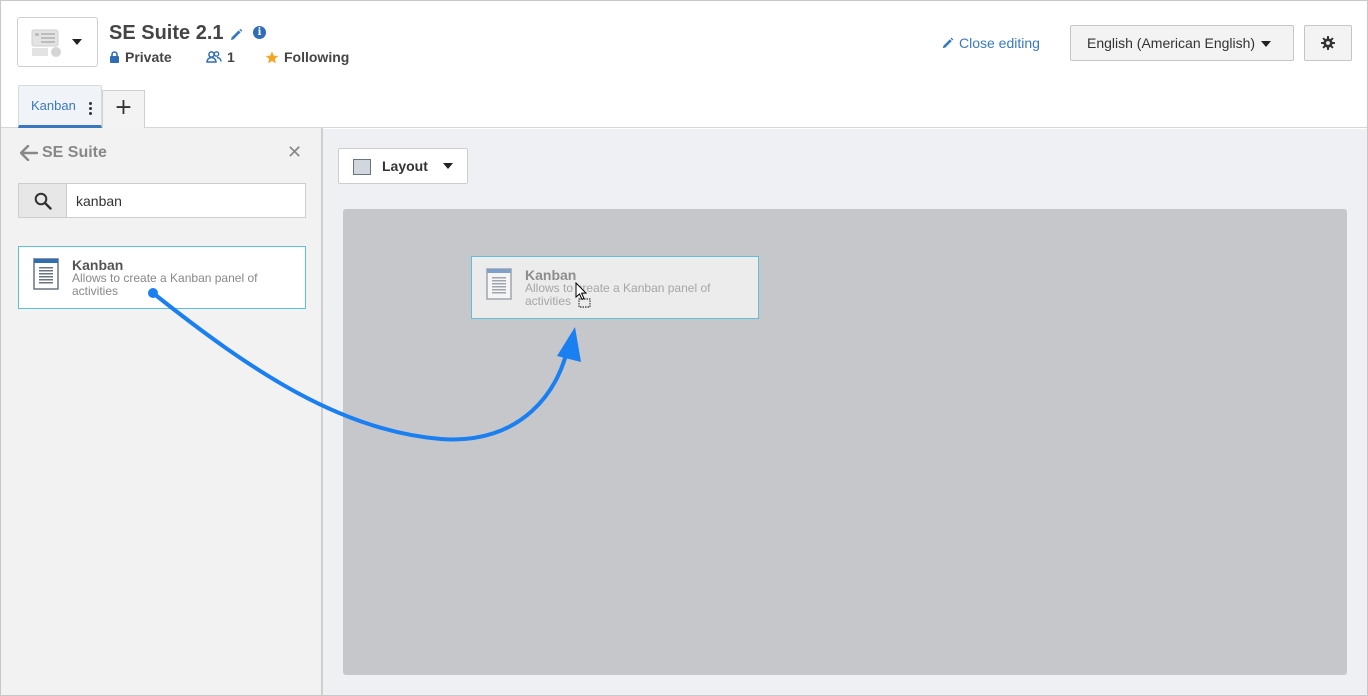 This screenshot has width=1368, height=696. Describe the element at coordinates (114, 57) in the screenshot. I see `lock-icon` at that location.